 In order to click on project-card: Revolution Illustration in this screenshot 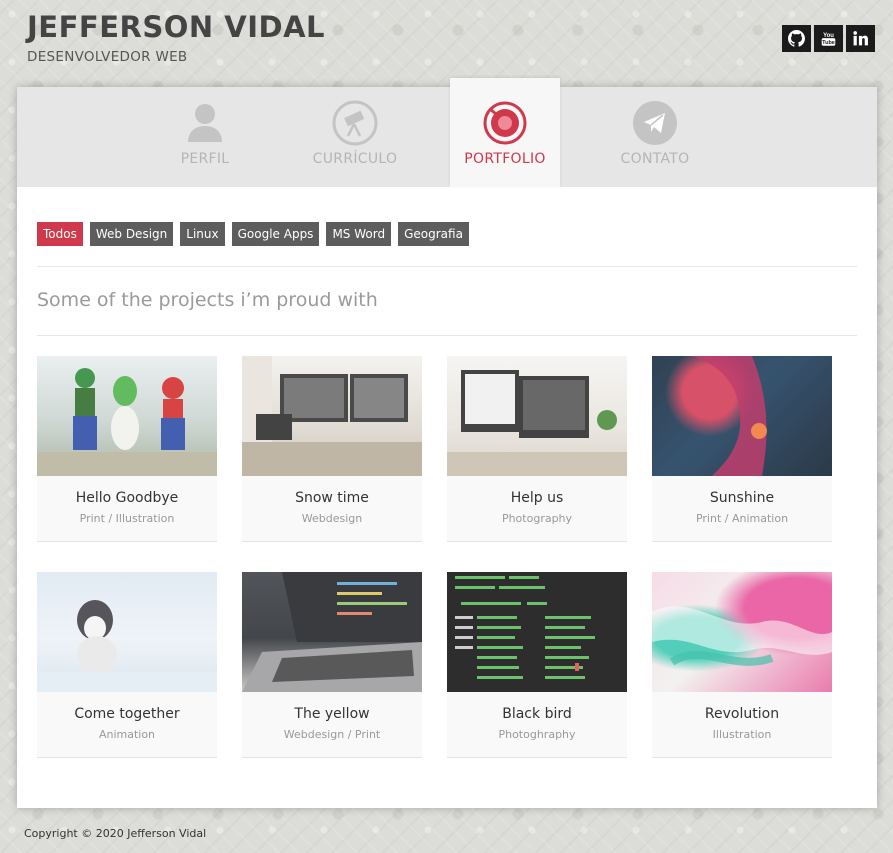, I will do `click(742, 665)`.